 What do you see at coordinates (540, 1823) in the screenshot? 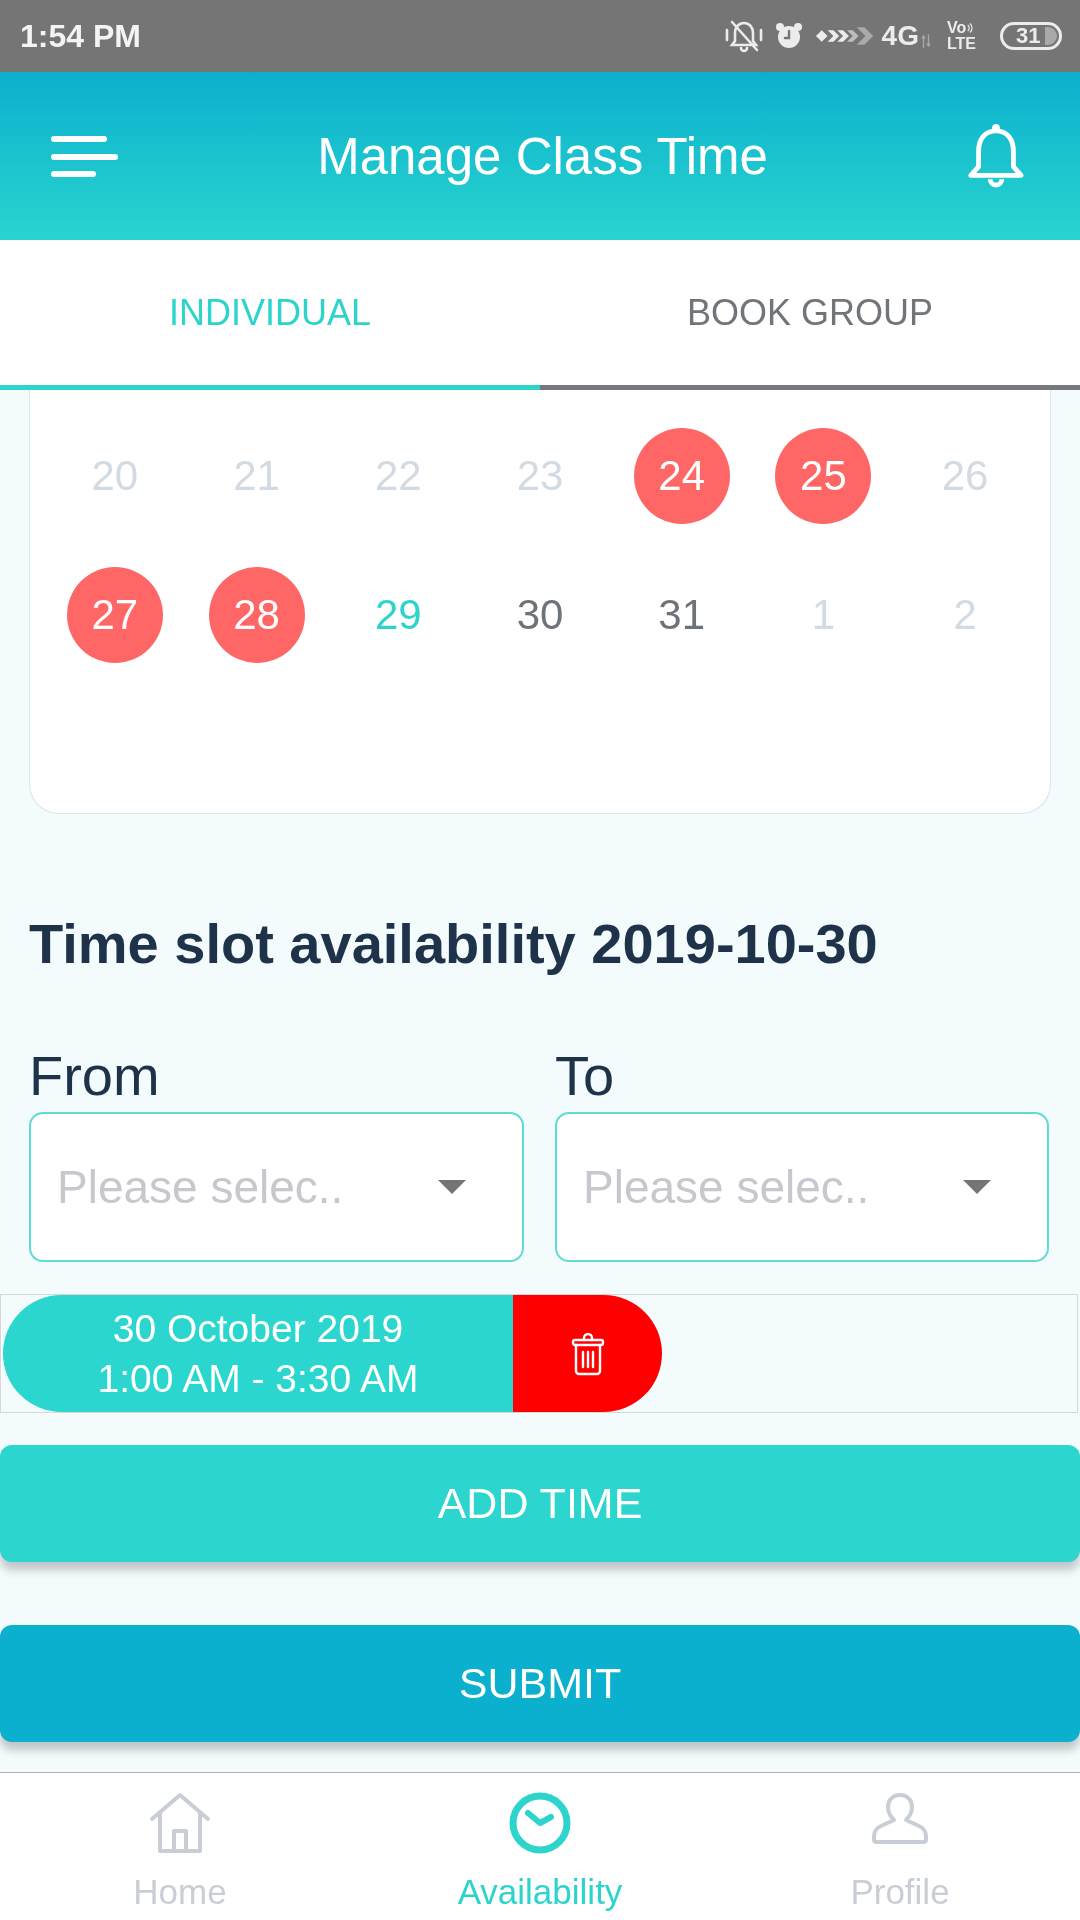
I see `clock-icon` at bounding box center [540, 1823].